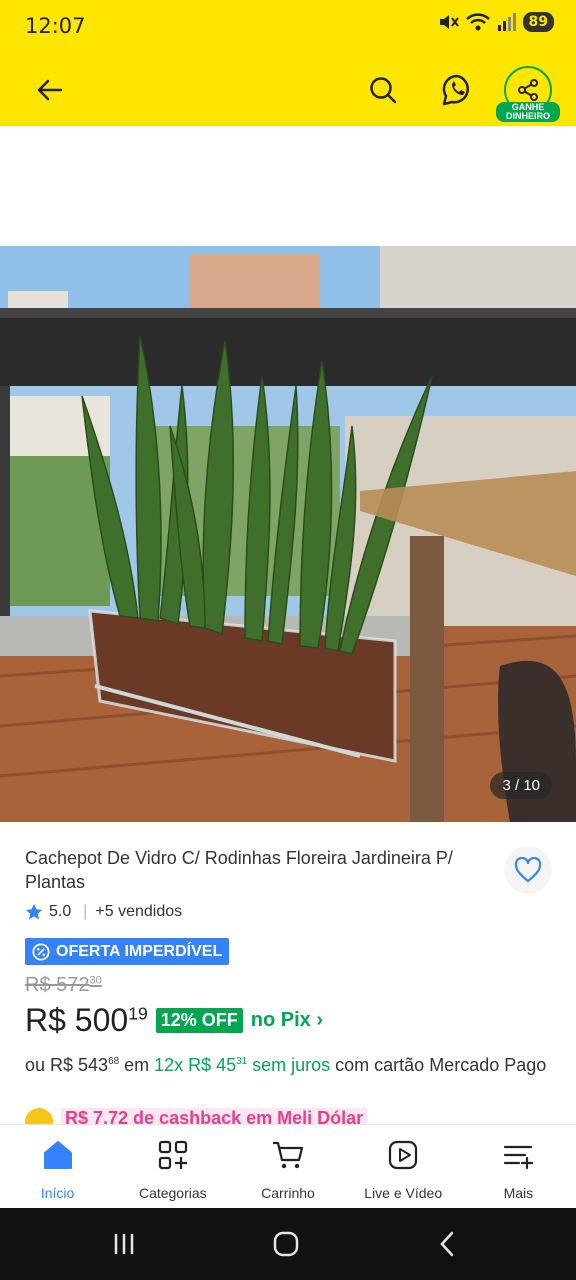 The width and height of the screenshot is (576, 1280). What do you see at coordinates (55, 26) in the screenshot?
I see `status-time: 12:07` at bounding box center [55, 26].